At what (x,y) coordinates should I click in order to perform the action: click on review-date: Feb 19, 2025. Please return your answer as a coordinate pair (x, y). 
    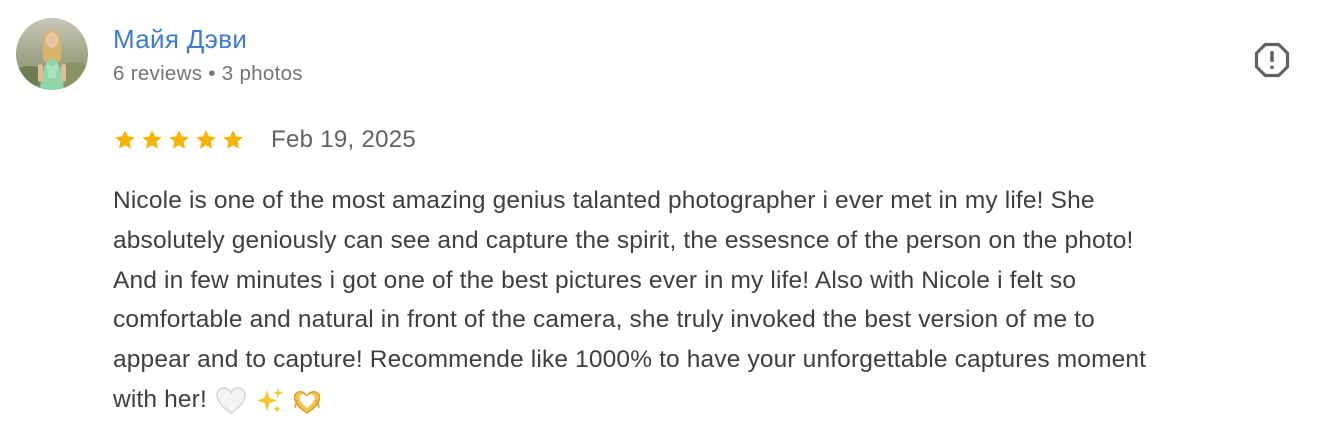
    Looking at the image, I should click on (344, 139).